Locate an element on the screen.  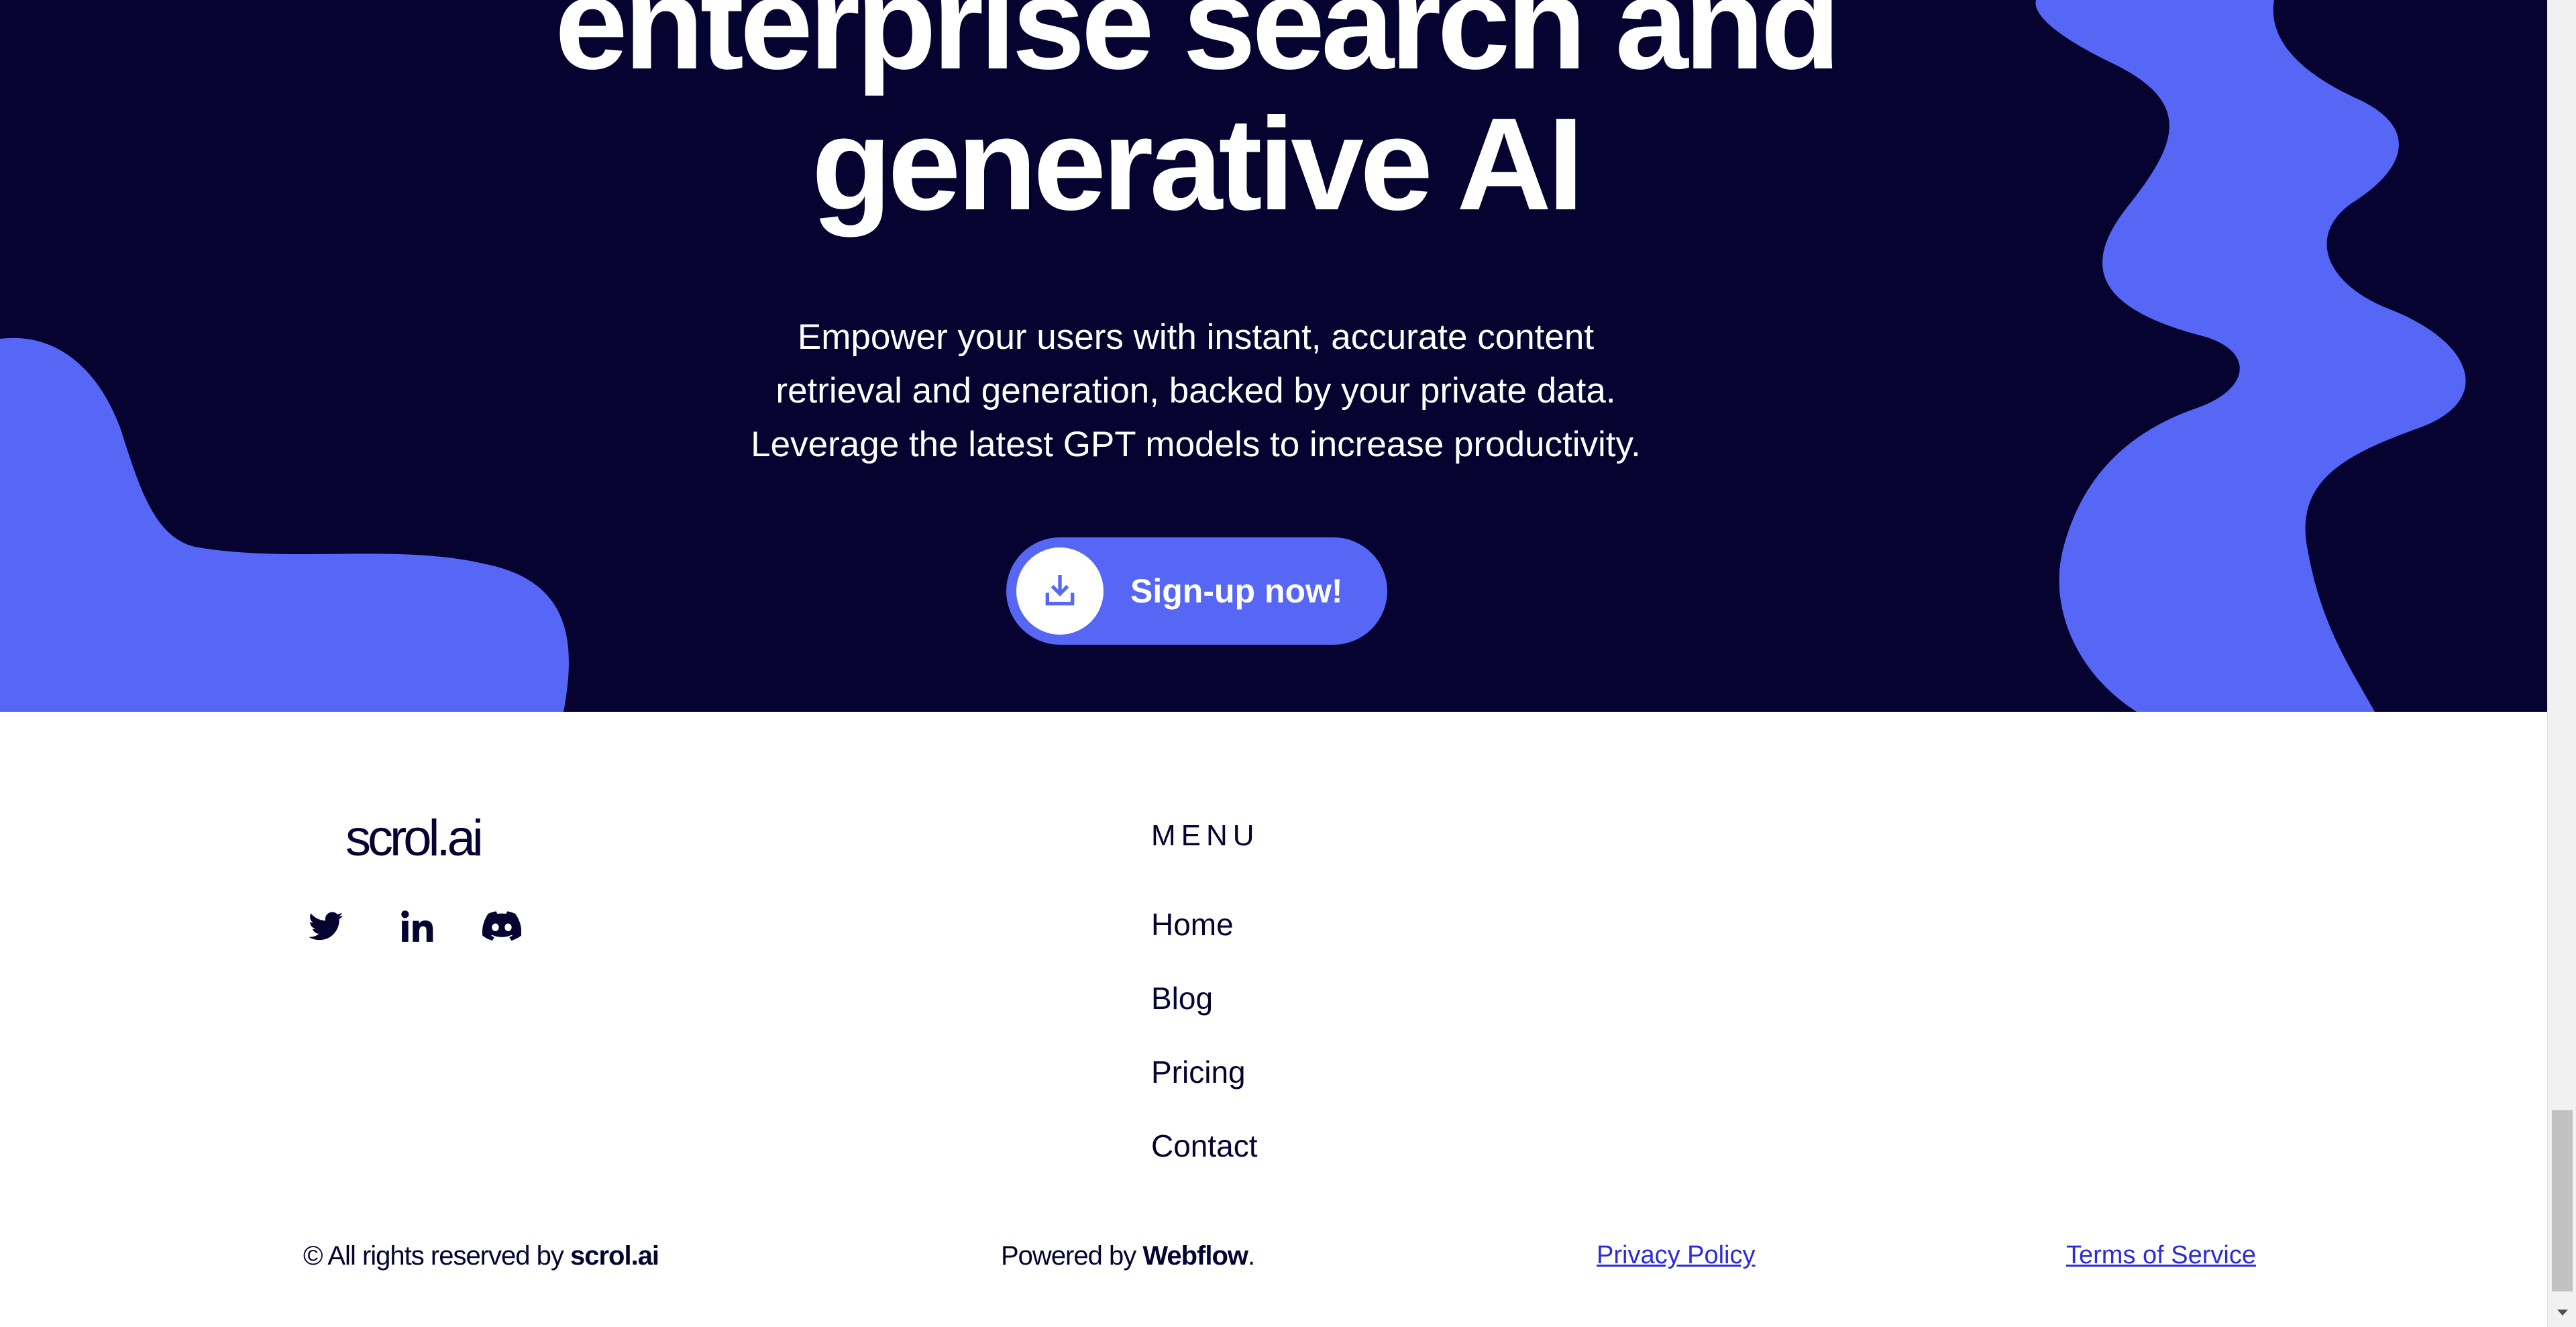
hero-heading-line-2: generative AI is located at coordinates (1198, 164).